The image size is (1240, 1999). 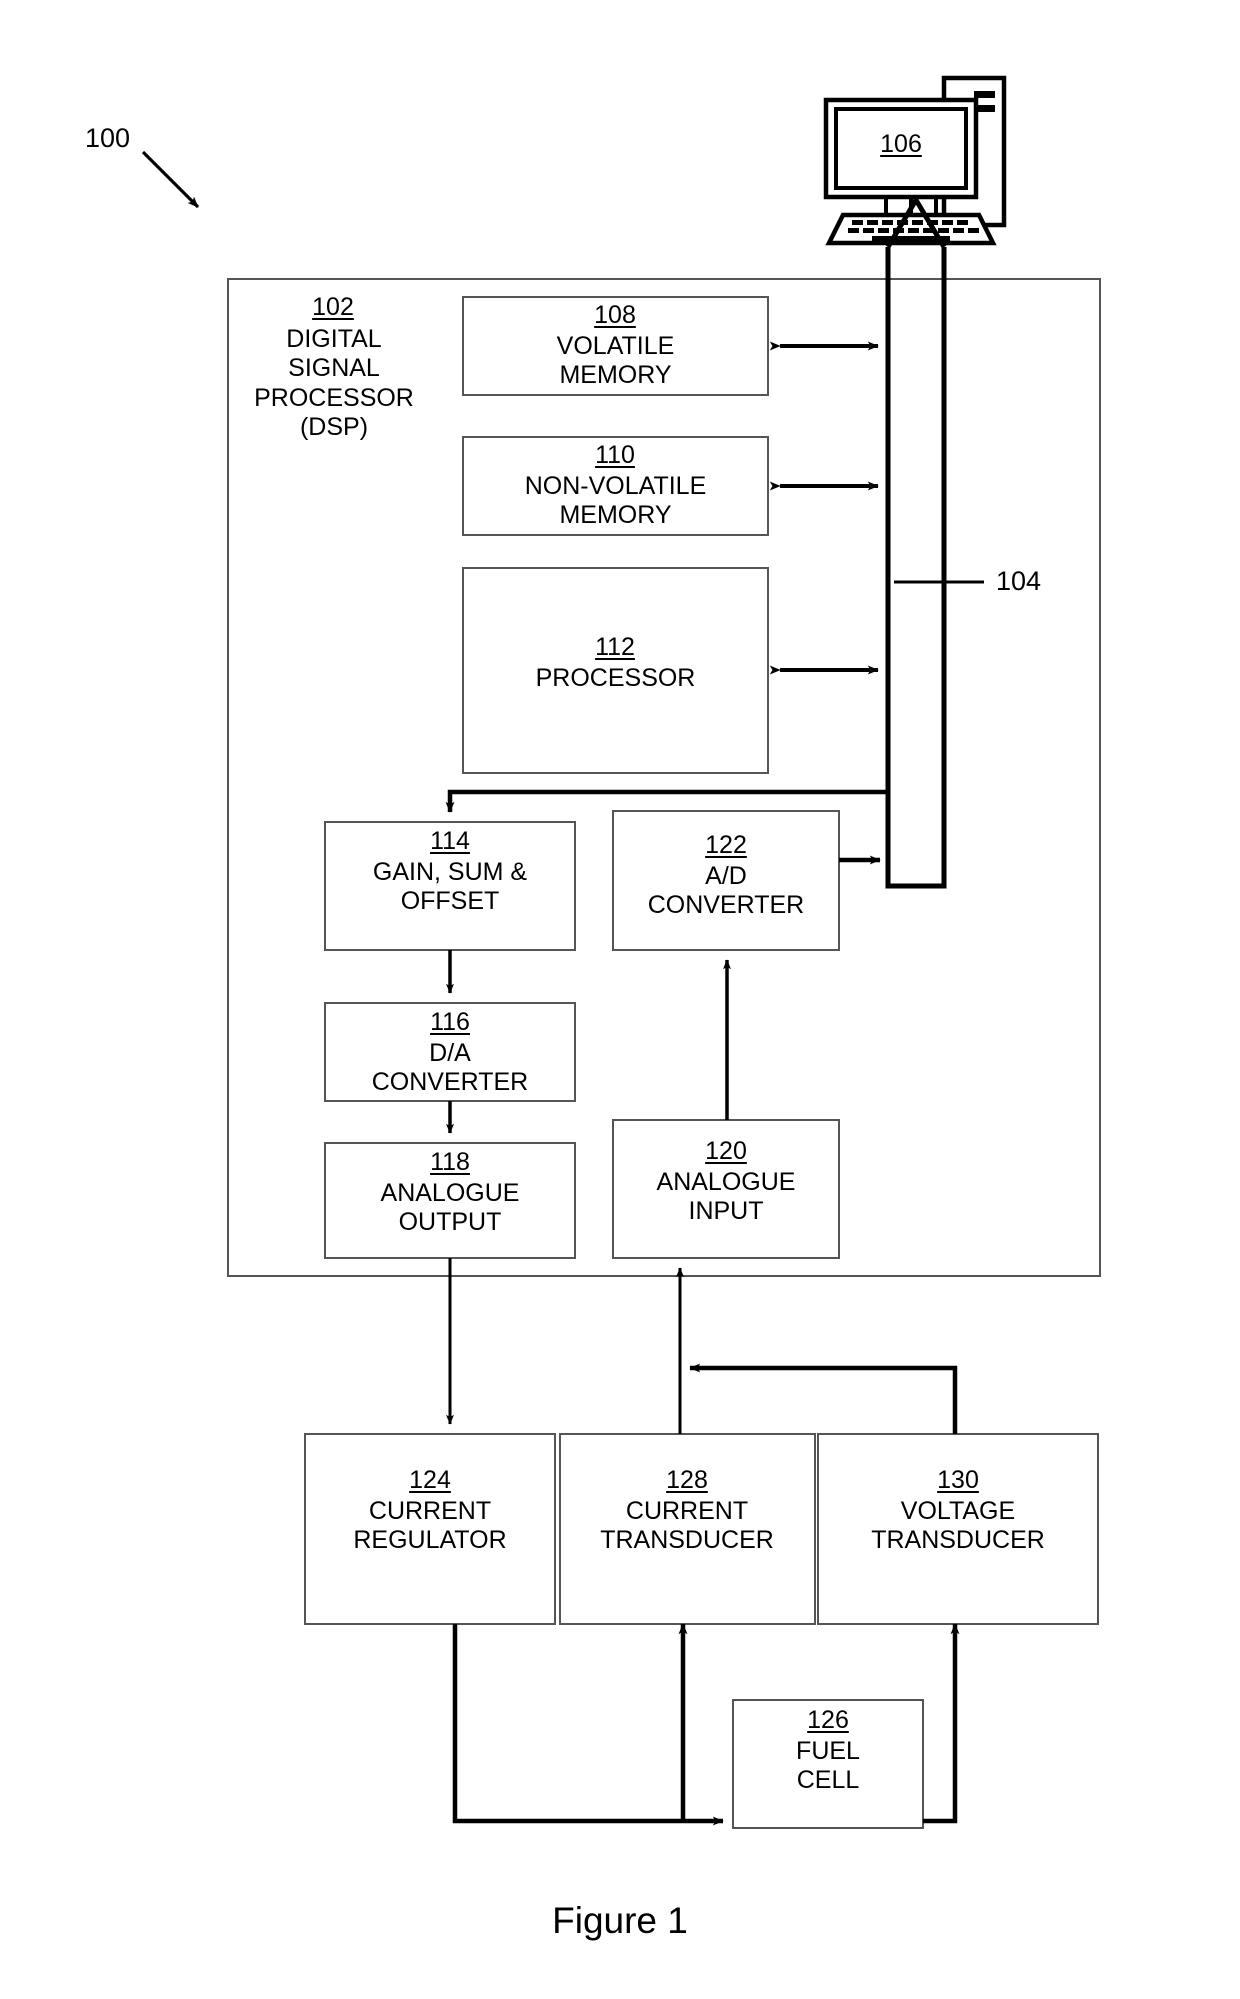 What do you see at coordinates (1019, 581) in the screenshot?
I see `bus-ref-label: 104` at bounding box center [1019, 581].